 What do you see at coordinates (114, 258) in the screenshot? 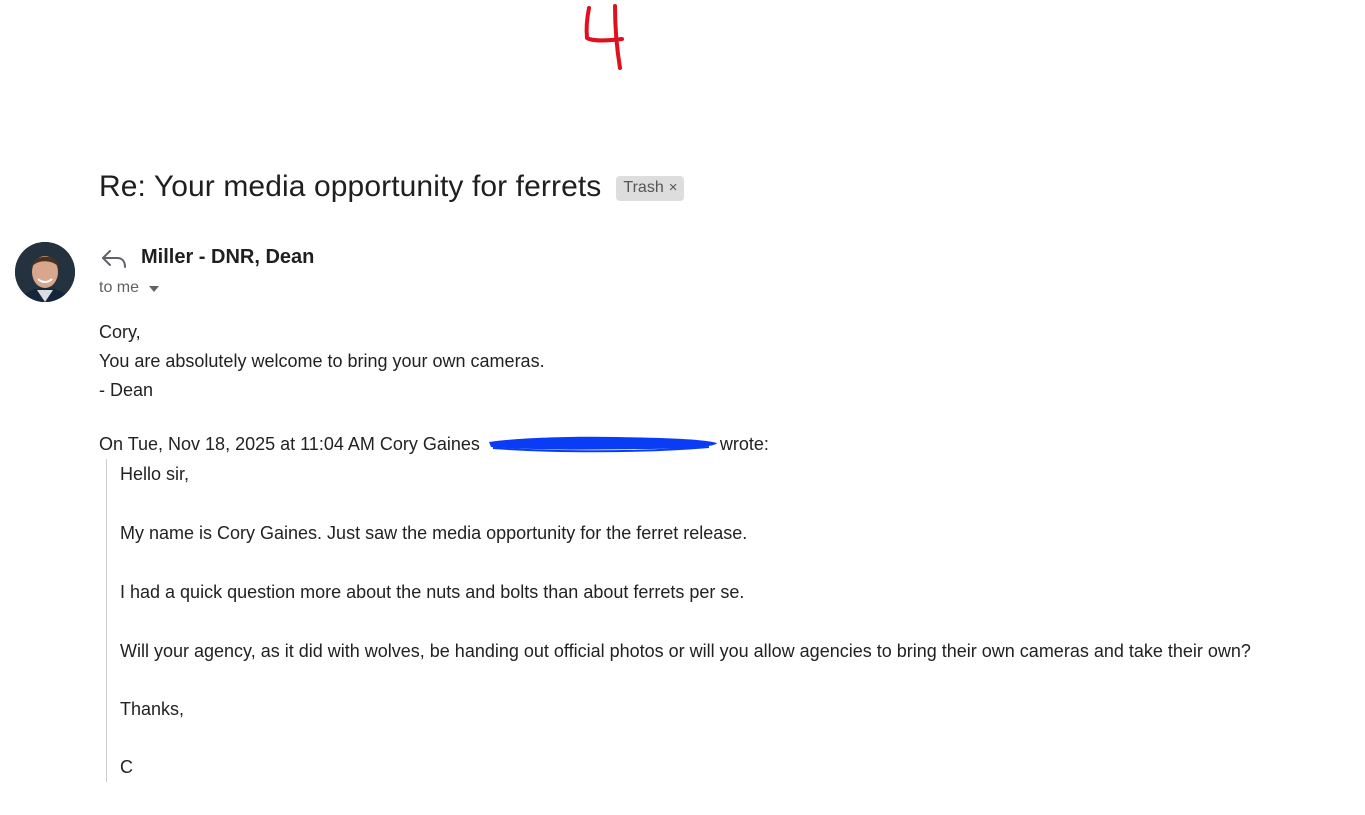
I see `reply-arrow-icon` at bounding box center [114, 258].